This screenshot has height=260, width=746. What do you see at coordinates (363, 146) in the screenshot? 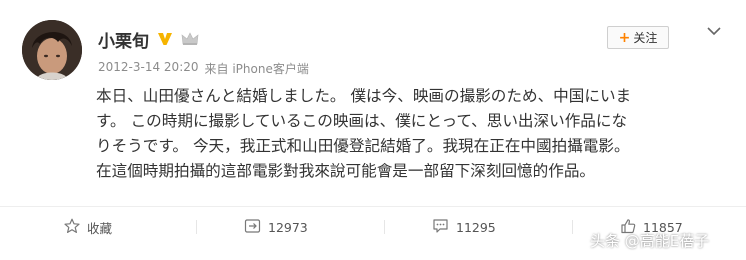
I see `post-line: りそうです。 今天，我正式和山田優登記結婚了。我現在正在中國拍攝電影。` at bounding box center [363, 146].